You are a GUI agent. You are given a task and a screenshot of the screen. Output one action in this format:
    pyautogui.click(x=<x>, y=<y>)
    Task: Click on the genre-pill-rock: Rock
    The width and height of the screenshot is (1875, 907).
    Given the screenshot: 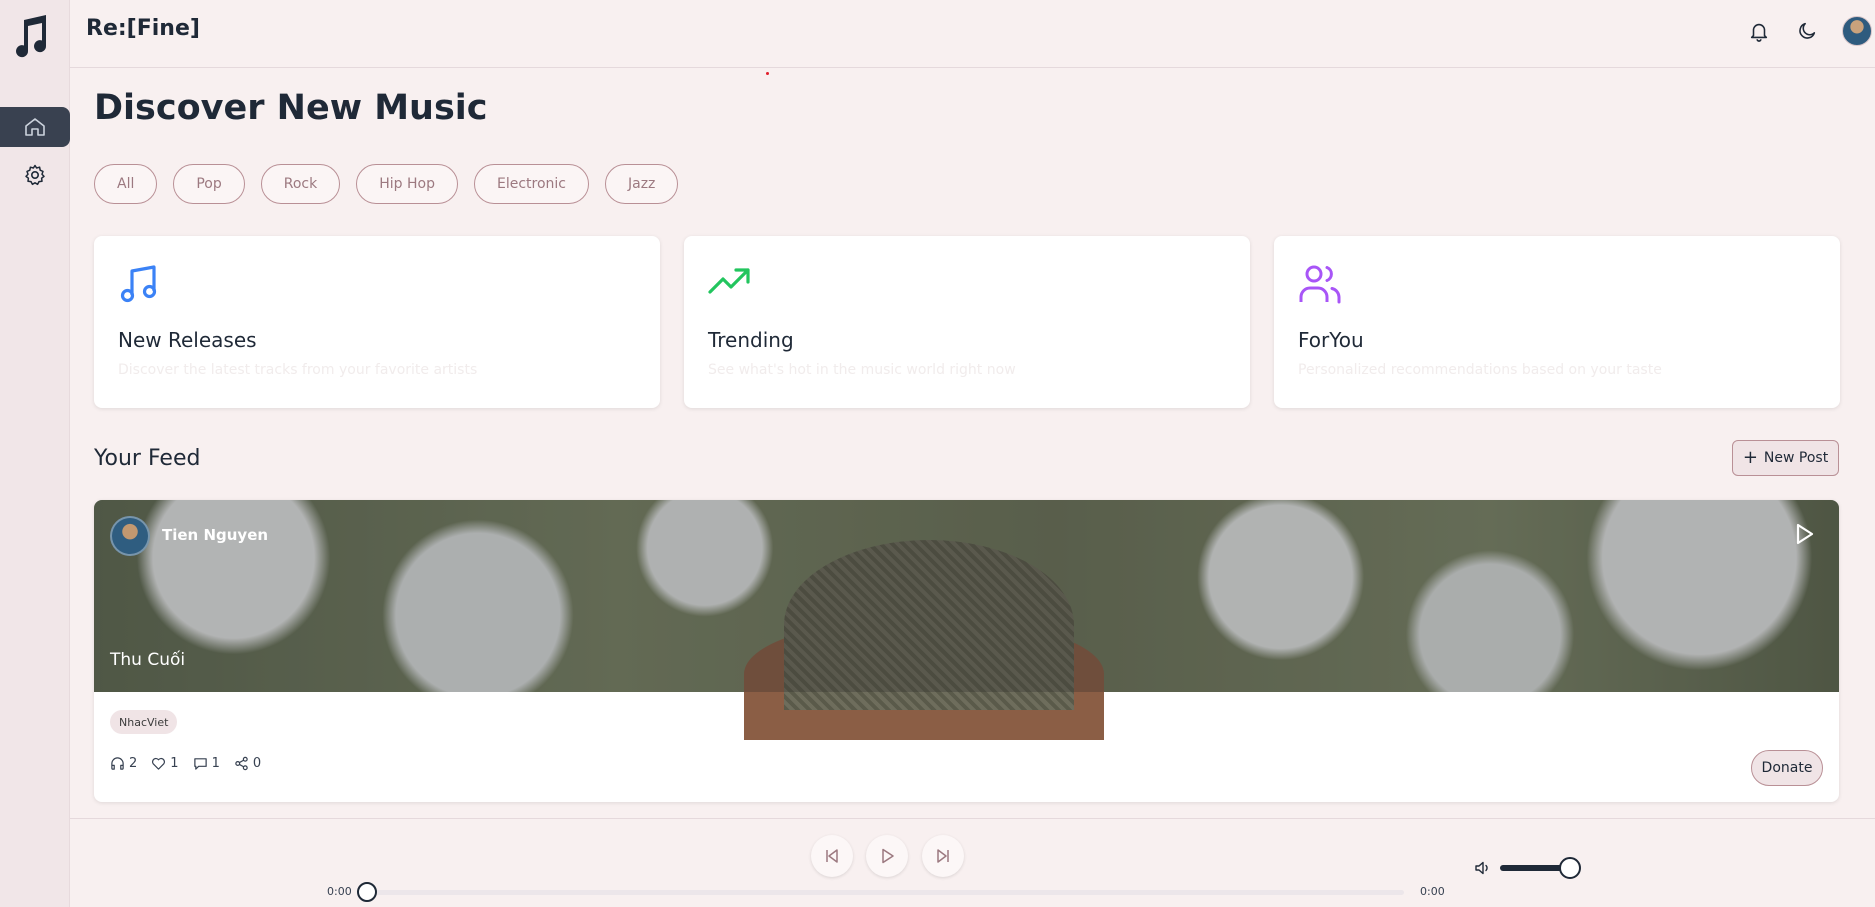 What is the action you would take?
    pyautogui.click(x=300, y=184)
    